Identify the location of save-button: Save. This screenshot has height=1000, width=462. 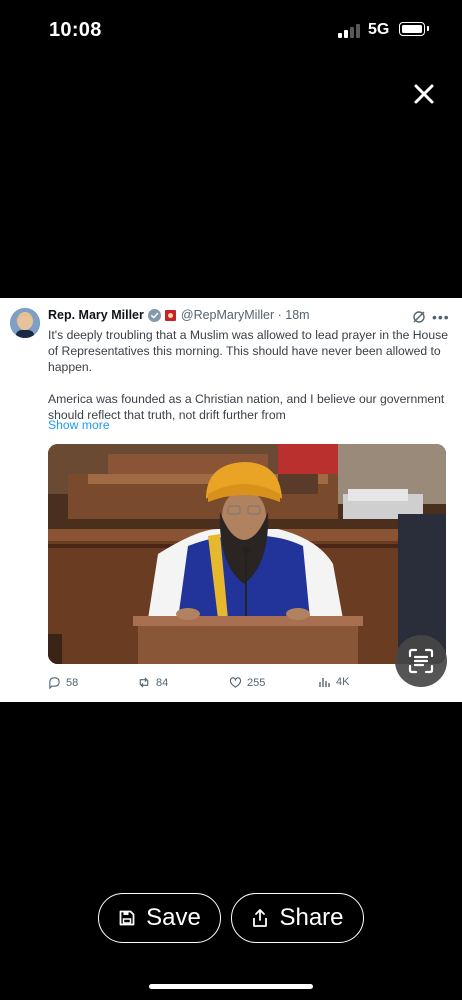
(159, 918).